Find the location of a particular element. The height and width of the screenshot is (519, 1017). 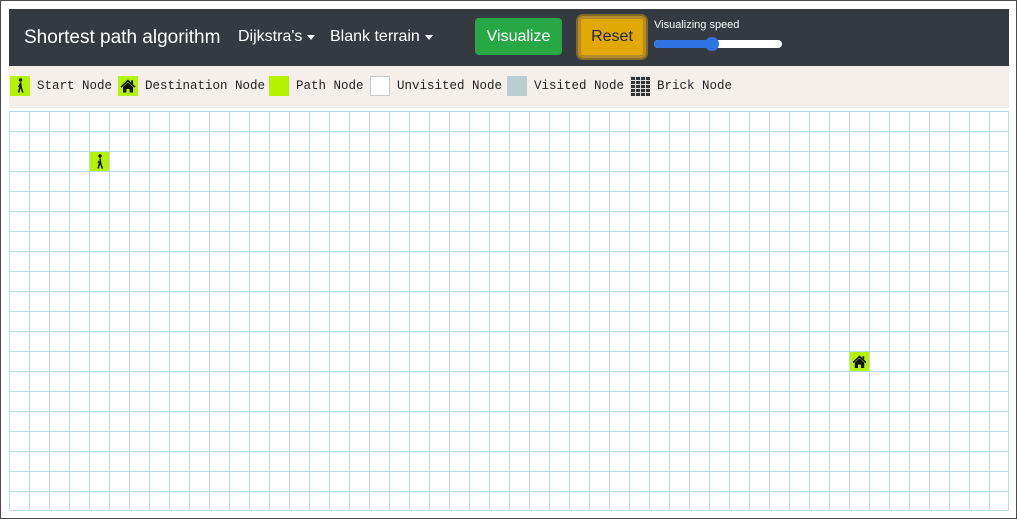

slider-fill is located at coordinates (683, 44).